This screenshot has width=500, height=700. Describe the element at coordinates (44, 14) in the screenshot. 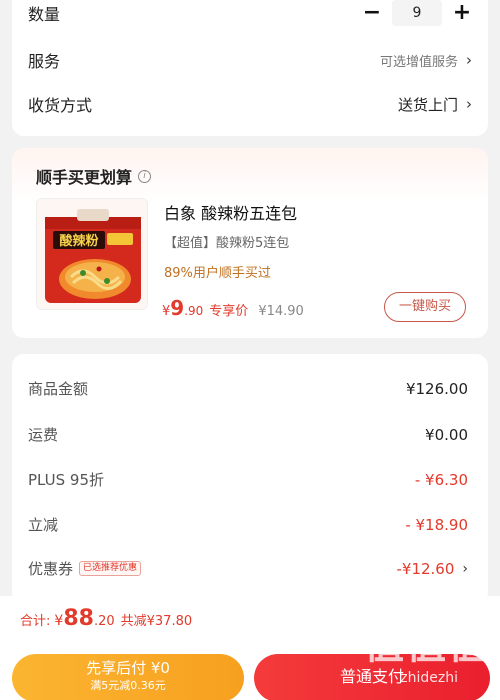

I see `quantity-label: 数量` at that location.